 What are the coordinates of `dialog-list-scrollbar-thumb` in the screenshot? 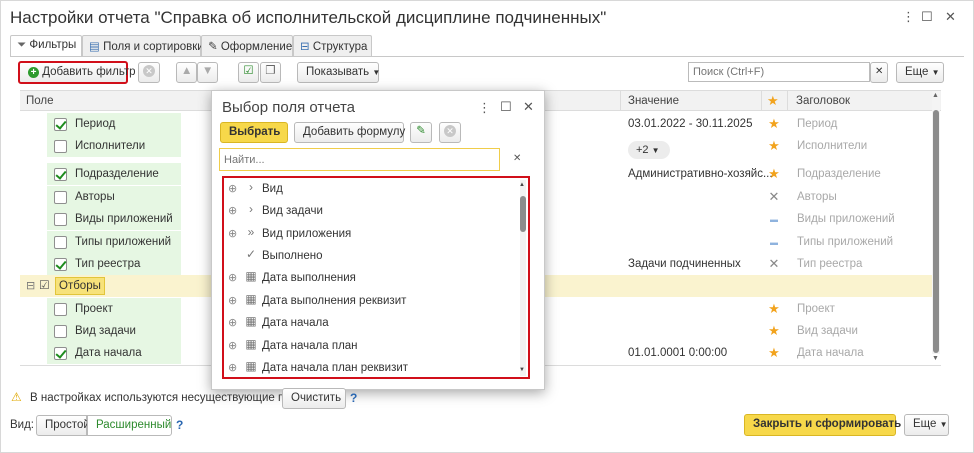 It's located at (523, 214).